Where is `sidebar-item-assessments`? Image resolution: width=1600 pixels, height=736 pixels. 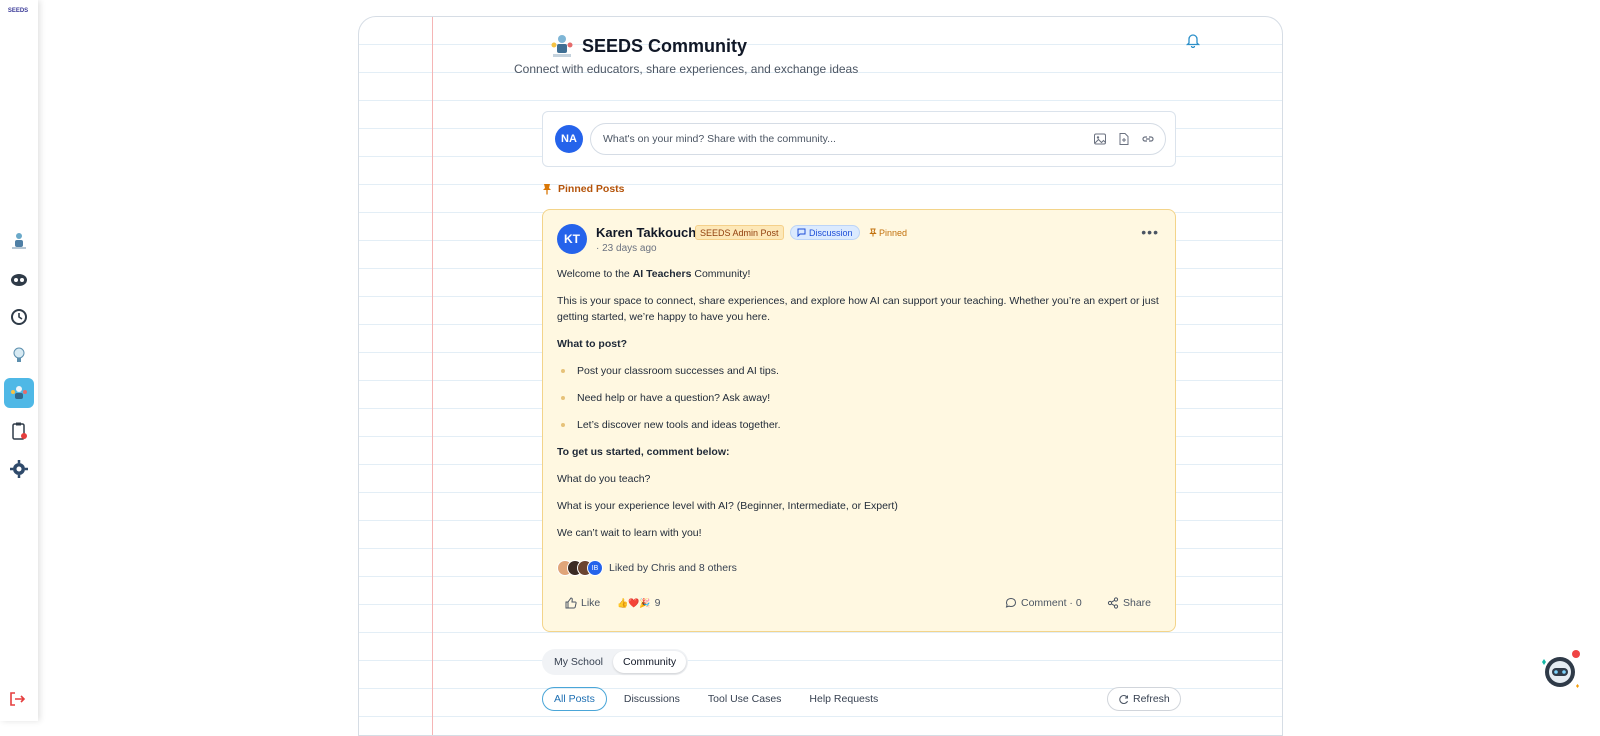
sidebar-item-assessments is located at coordinates (19, 431).